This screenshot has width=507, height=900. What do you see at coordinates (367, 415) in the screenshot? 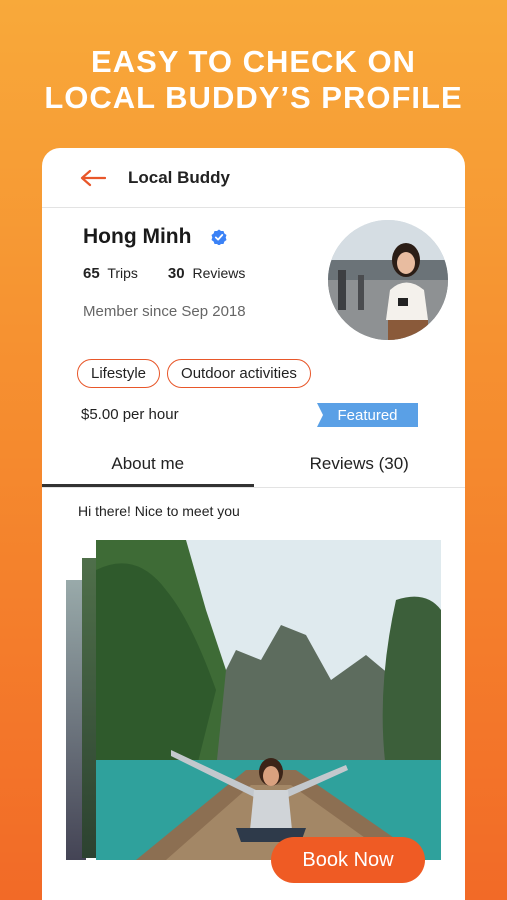
I see `featured-badge: Featured` at bounding box center [367, 415].